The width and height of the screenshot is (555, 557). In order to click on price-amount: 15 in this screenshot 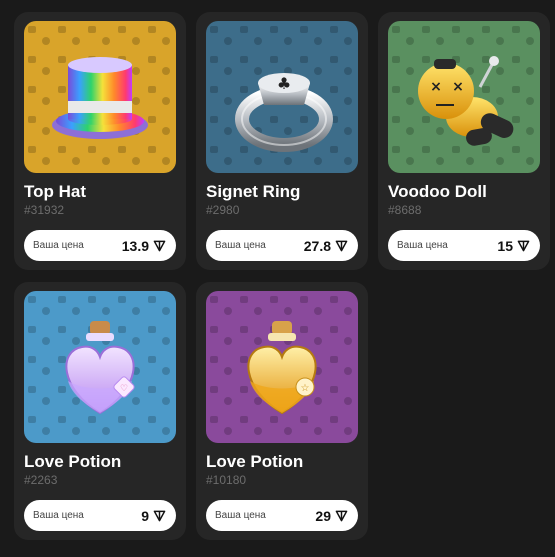, I will do `click(505, 245)`.